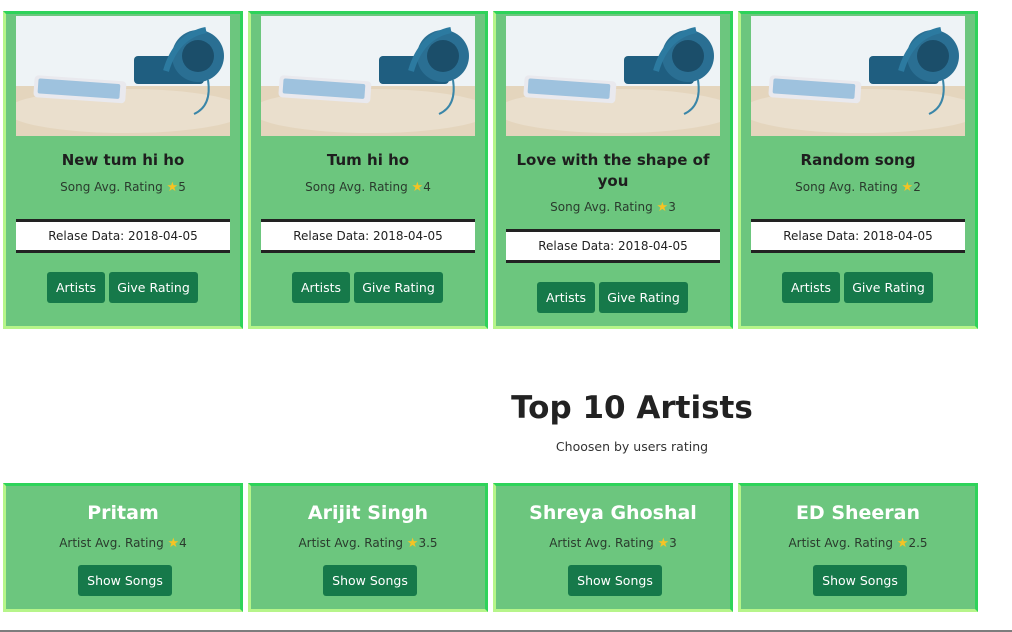  Describe the element at coordinates (368, 513) in the screenshot. I see `artist-name: Arijit Singh` at that location.